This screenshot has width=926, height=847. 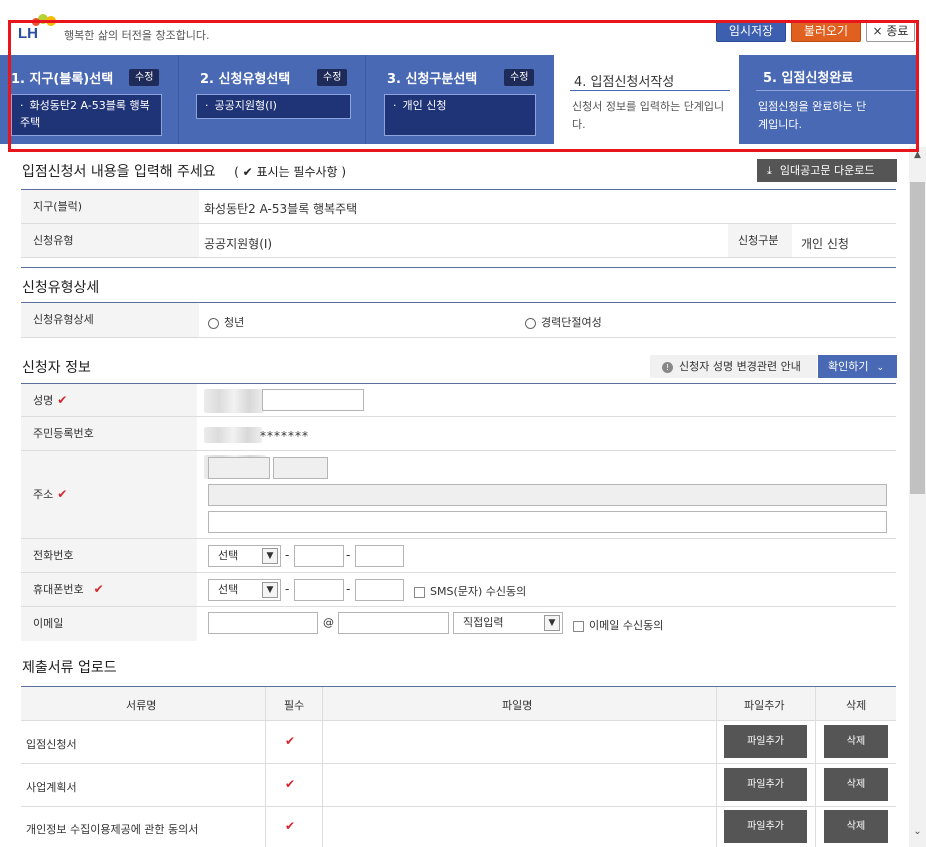 I want to click on row-rrn: 주민등록번호 *******, so click(x=458, y=434).